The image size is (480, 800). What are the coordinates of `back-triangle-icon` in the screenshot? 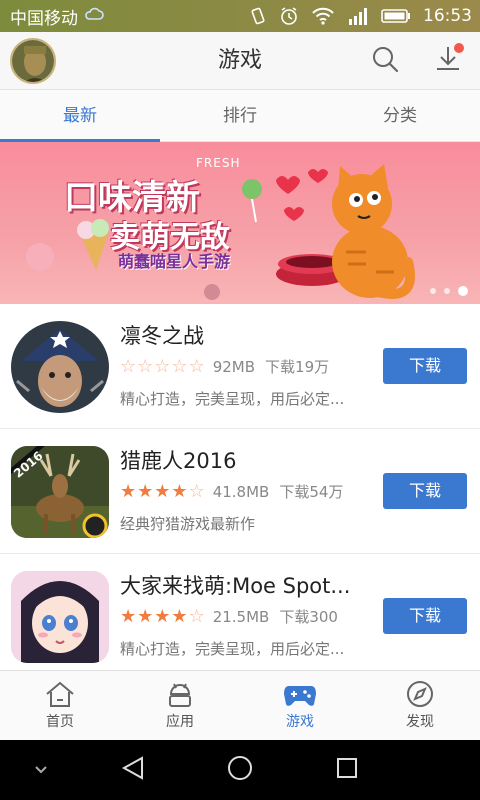 It's located at (133, 770).